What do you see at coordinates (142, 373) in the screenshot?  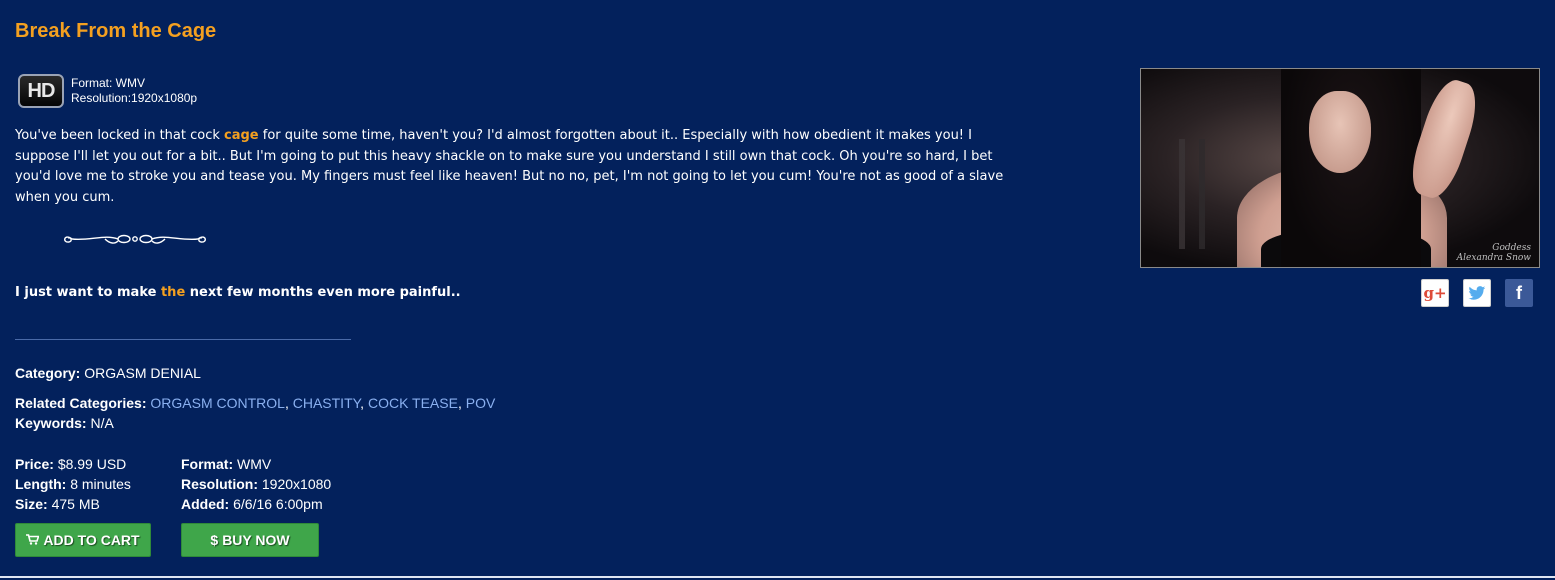 I see `category-value: ORGASM DENIAL` at bounding box center [142, 373].